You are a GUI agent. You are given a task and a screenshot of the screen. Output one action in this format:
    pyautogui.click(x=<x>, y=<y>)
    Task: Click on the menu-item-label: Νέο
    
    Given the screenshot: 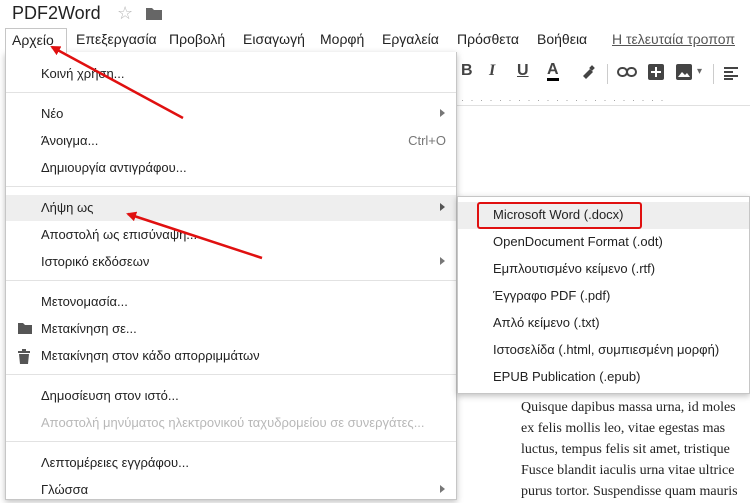 What is the action you would take?
    pyautogui.click(x=52, y=113)
    